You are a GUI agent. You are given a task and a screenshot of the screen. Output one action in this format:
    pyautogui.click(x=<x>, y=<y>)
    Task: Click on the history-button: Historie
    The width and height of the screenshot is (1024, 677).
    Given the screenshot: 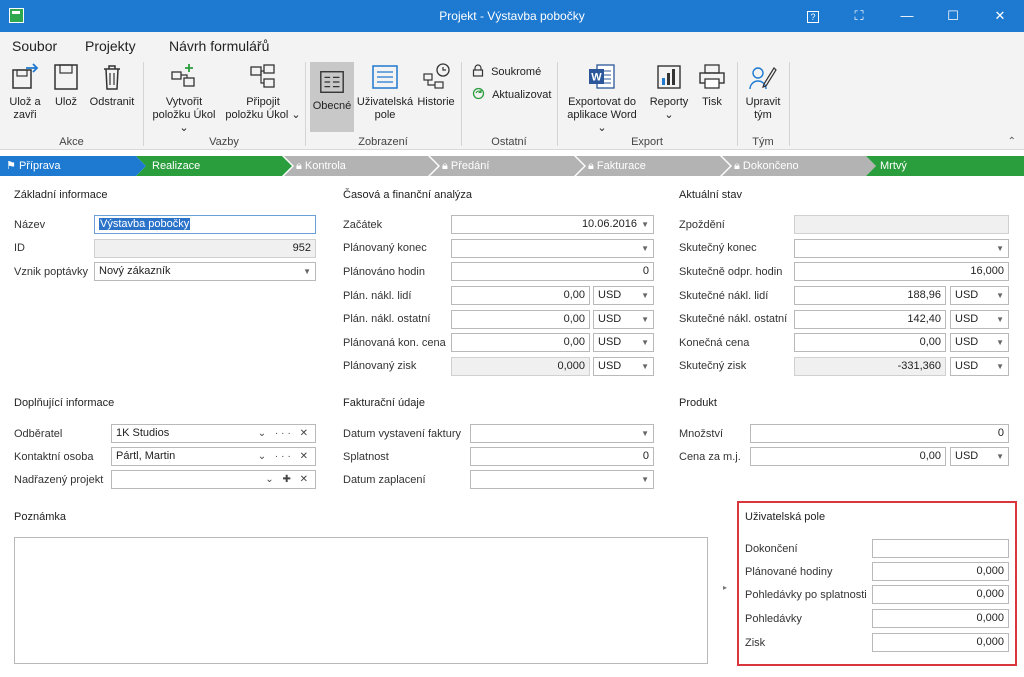 What is the action you would take?
    pyautogui.click(x=436, y=85)
    